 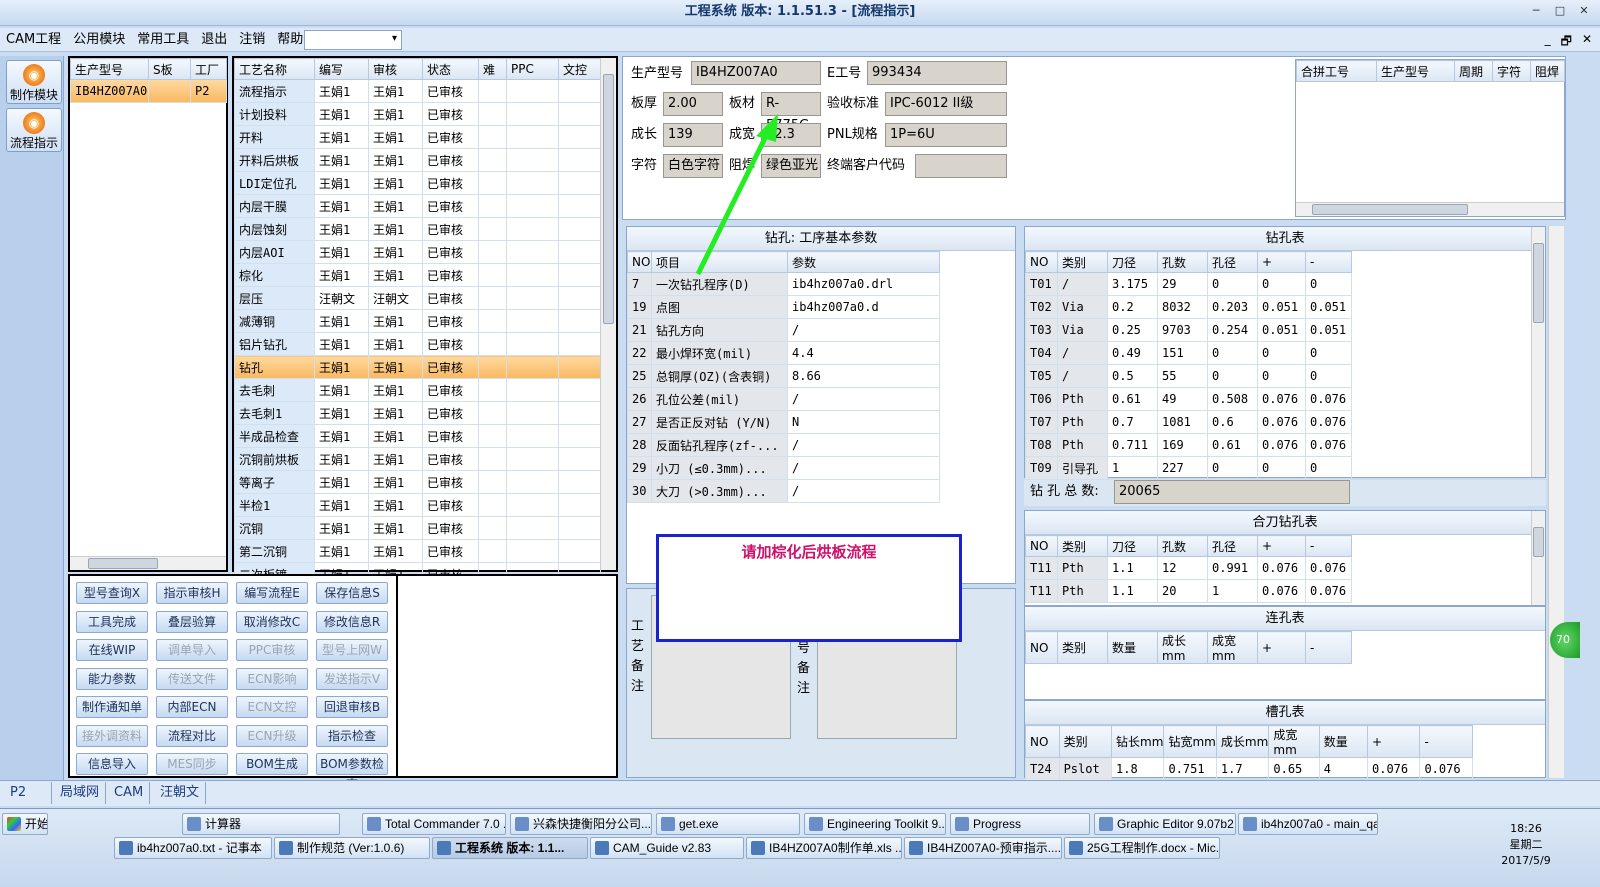 I want to click on process-row: 半成品检查 王娟1 王娟1 已审核, so click(x=417, y=436).